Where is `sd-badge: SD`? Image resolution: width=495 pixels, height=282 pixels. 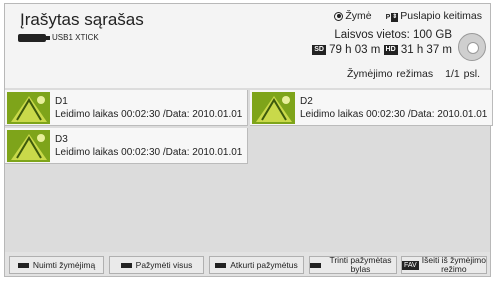
sd-badge: SD is located at coordinates (319, 49).